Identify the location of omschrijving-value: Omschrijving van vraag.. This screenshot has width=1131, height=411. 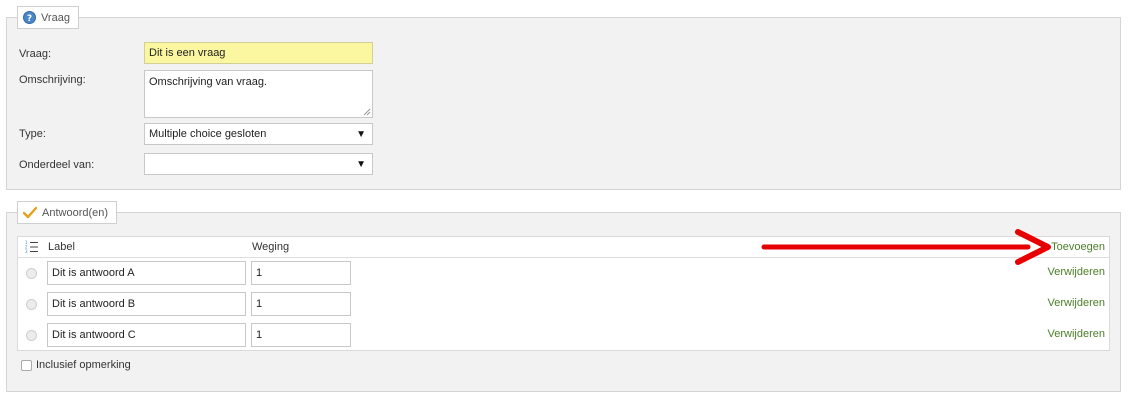
(208, 82).